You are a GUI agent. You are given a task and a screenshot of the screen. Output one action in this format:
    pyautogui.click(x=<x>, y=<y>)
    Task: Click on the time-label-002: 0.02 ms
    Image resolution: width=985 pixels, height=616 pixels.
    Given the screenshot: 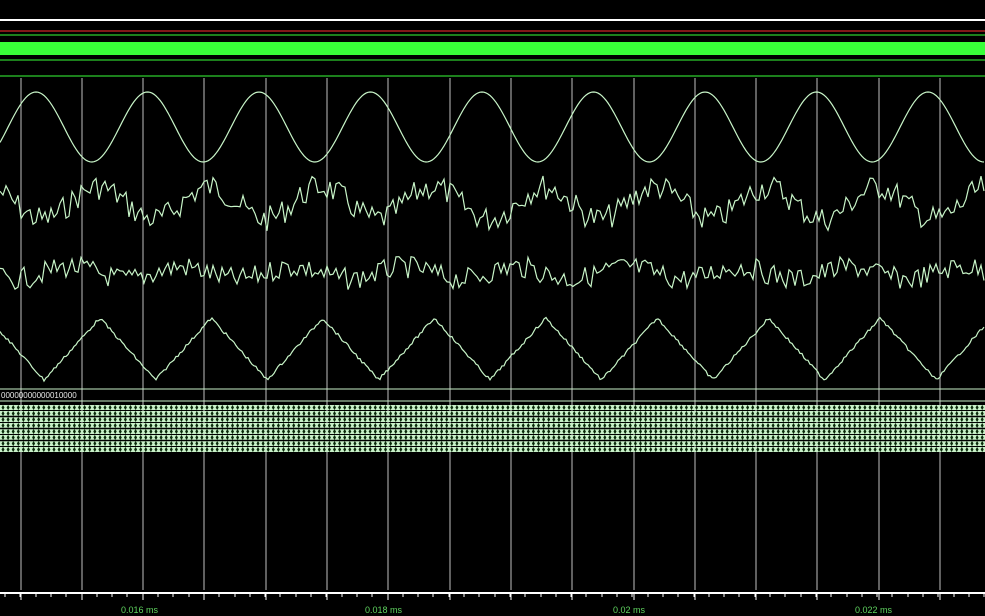 What is the action you would take?
    pyautogui.click(x=629, y=610)
    